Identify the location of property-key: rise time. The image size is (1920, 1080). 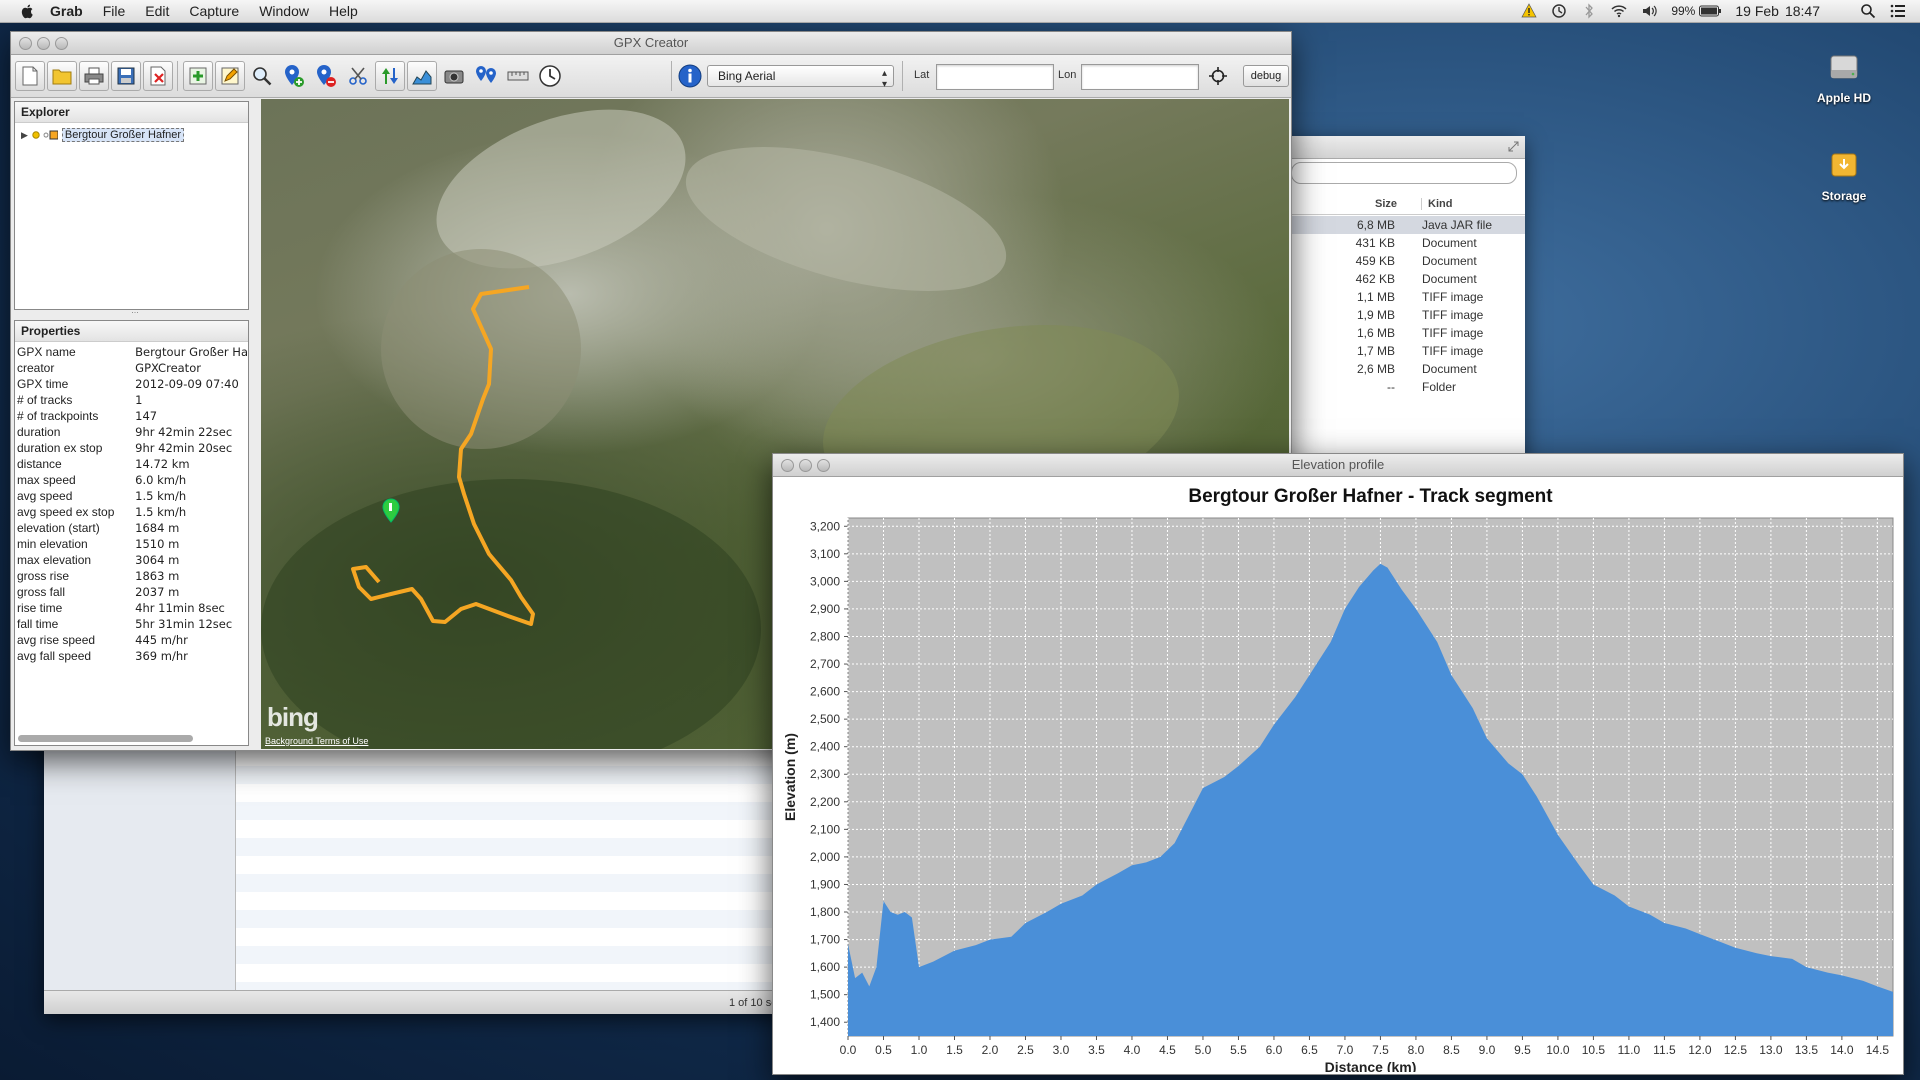
(40, 608).